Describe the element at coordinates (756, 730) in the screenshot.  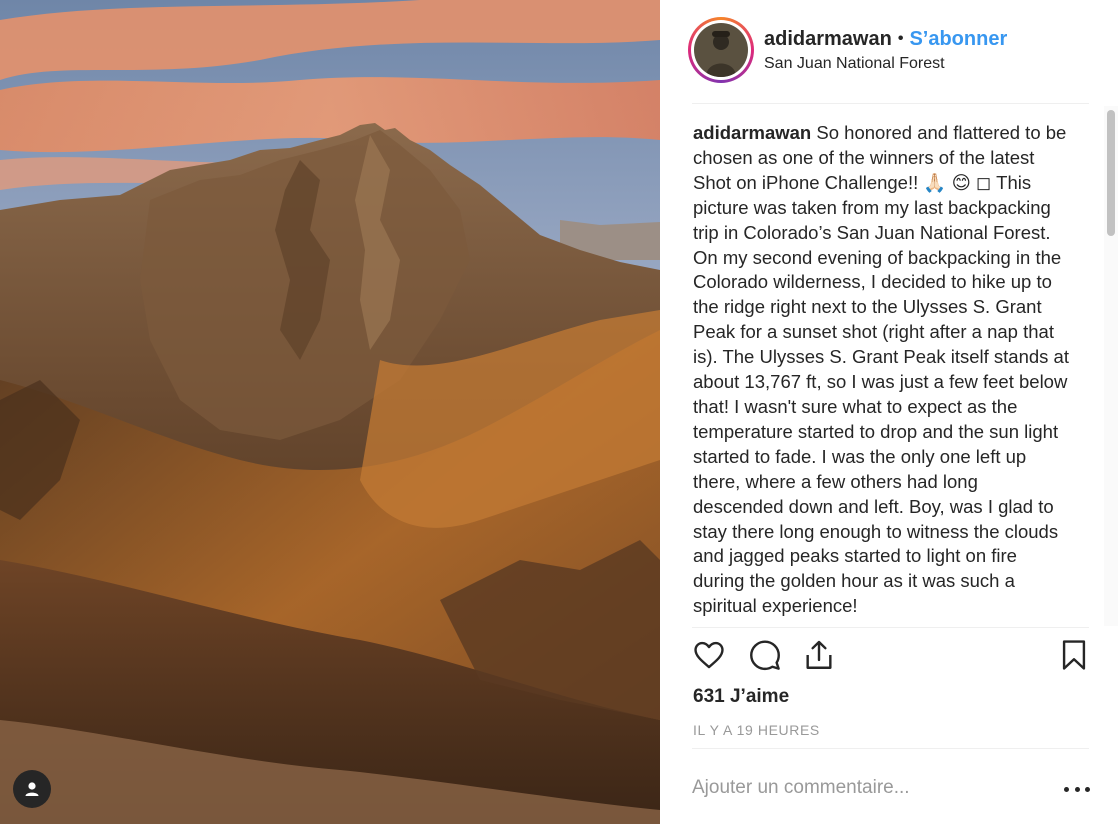
I see `post-timestamp: IL Y A 19 HEURES` at that location.